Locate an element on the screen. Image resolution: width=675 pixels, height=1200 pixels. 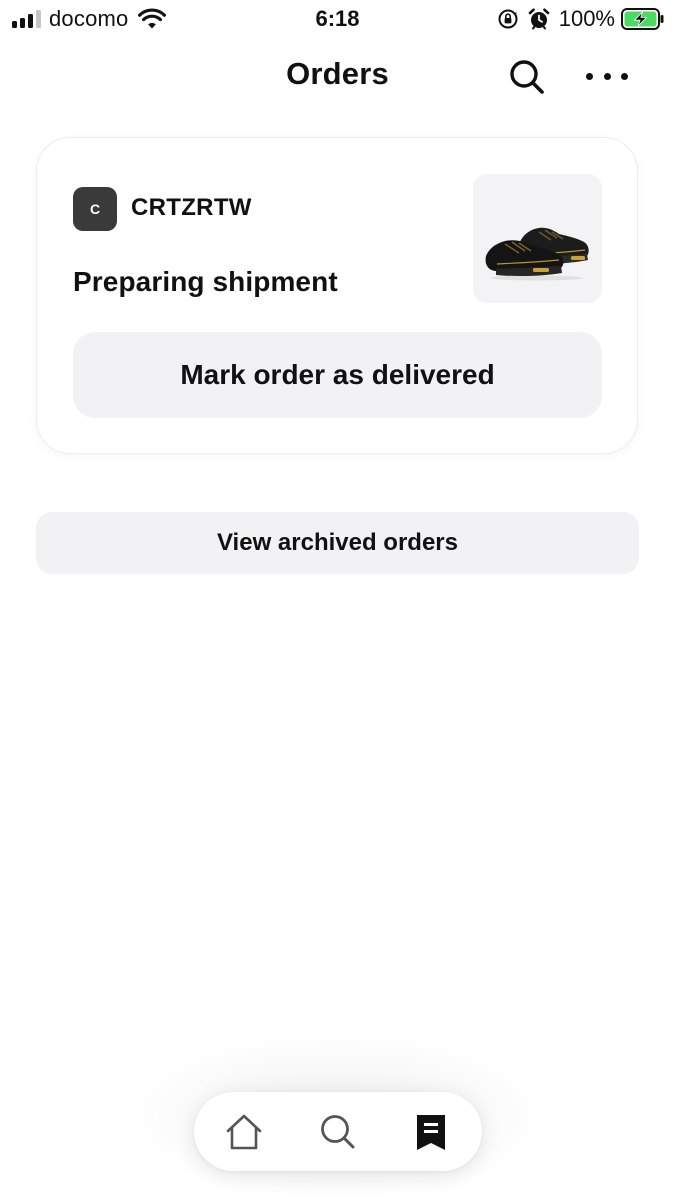
battery-percent: 100% is located at coordinates (586, 18).